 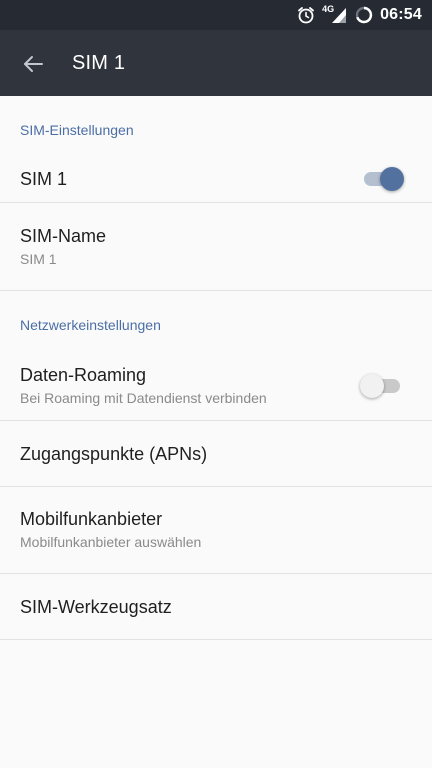 What do you see at coordinates (96, 606) in the screenshot?
I see `sim-toolkit-title: SIM-Werkzeugsatz` at bounding box center [96, 606].